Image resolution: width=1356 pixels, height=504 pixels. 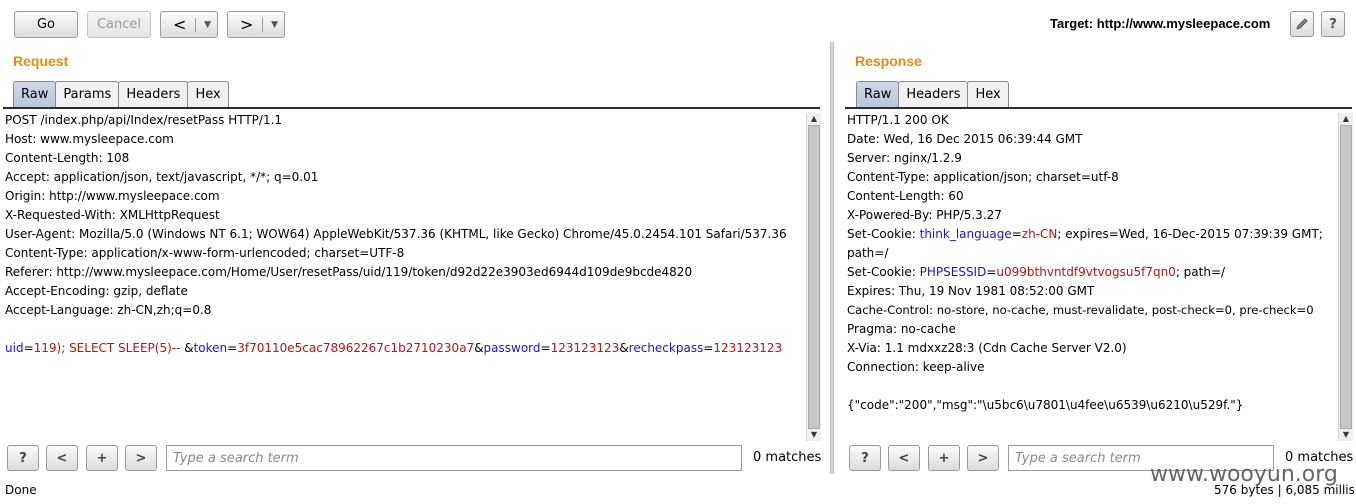 I want to click on response-line: Date: Wed, 16 Dec 2015 06:39:44 GMT, so click(x=965, y=139).